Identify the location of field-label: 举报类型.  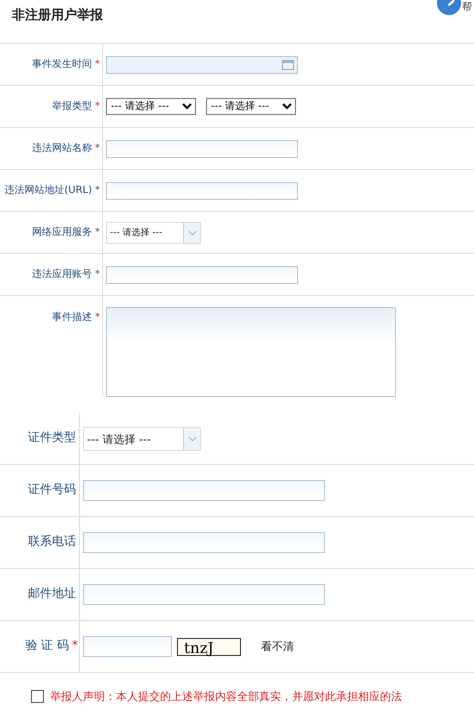
(72, 106).